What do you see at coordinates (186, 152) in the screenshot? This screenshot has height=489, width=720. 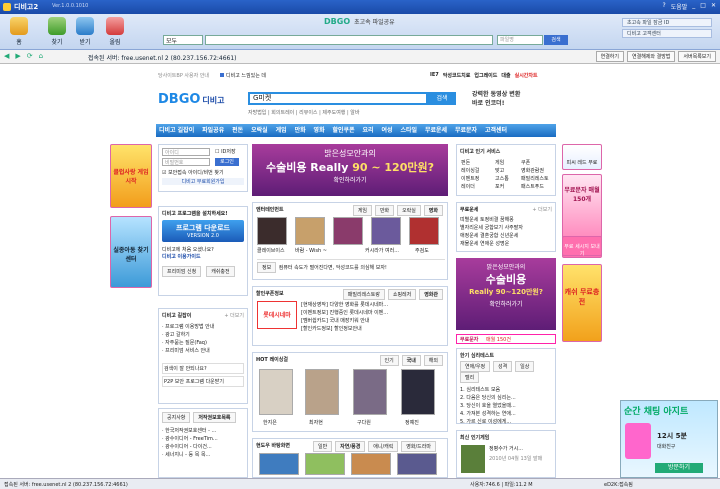 I see `login-id-input: 아이디` at bounding box center [186, 152].